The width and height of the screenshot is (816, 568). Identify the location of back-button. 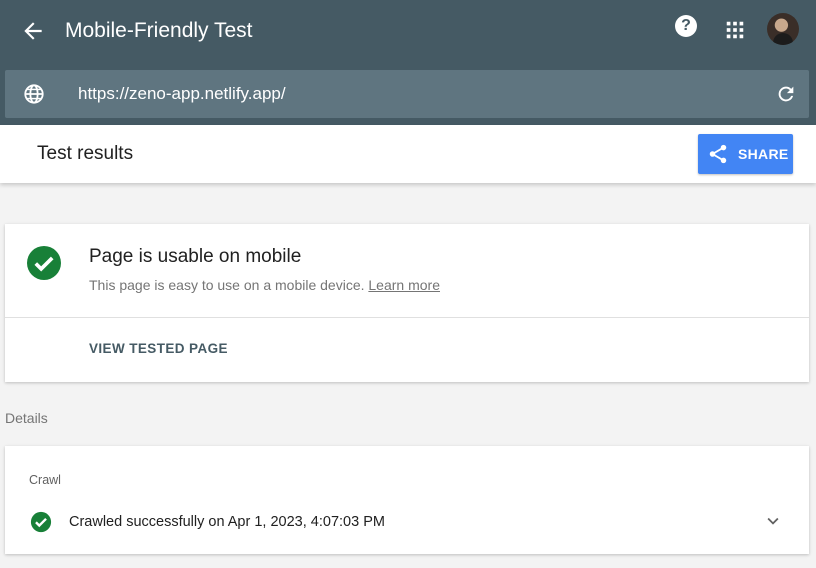
(33, 31).